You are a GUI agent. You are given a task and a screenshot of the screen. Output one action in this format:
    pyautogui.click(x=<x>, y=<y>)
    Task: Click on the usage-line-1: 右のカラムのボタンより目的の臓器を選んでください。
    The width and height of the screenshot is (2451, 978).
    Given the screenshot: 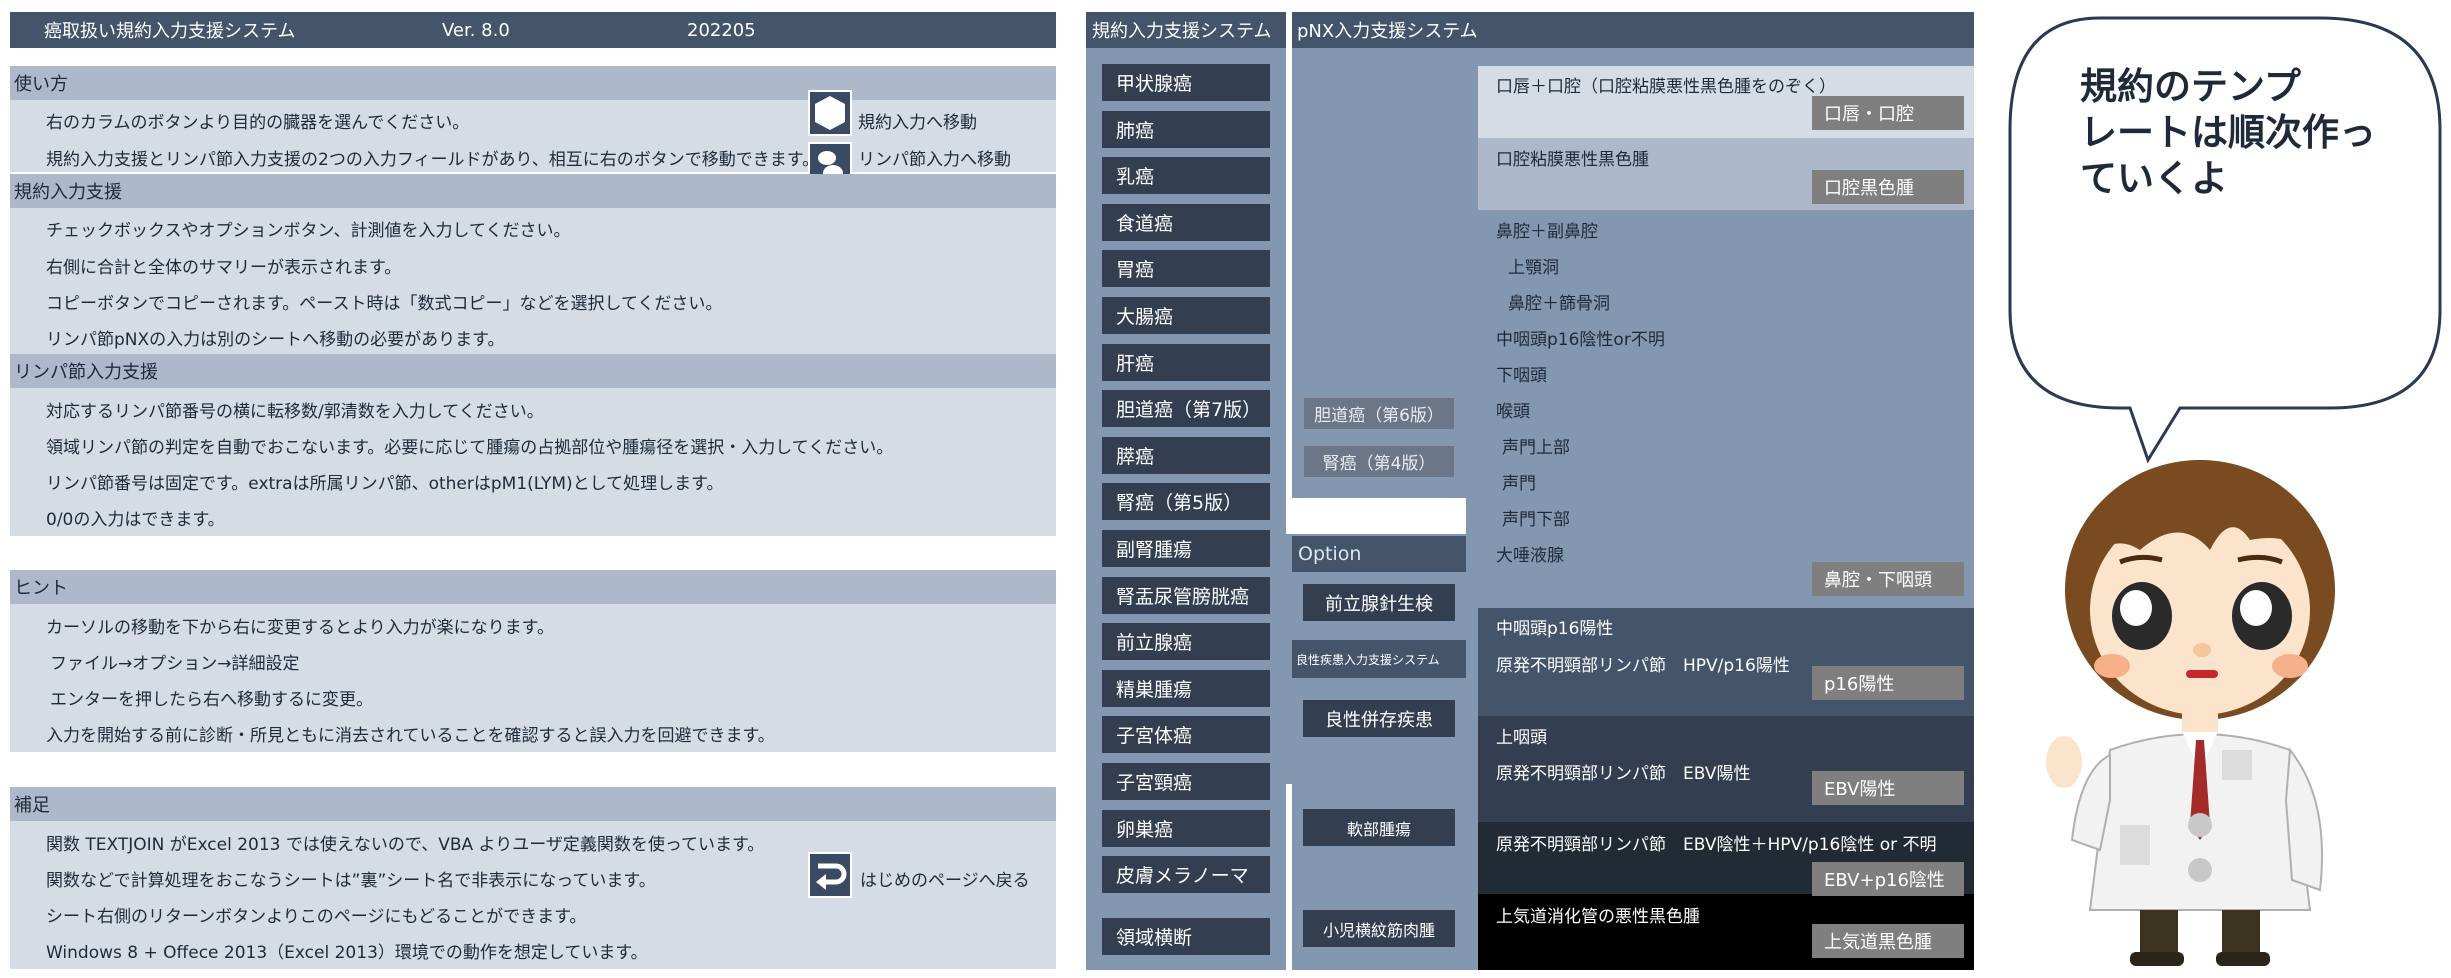 What is the action you would take?
    pyautogui.click(x=258, y=123)
    